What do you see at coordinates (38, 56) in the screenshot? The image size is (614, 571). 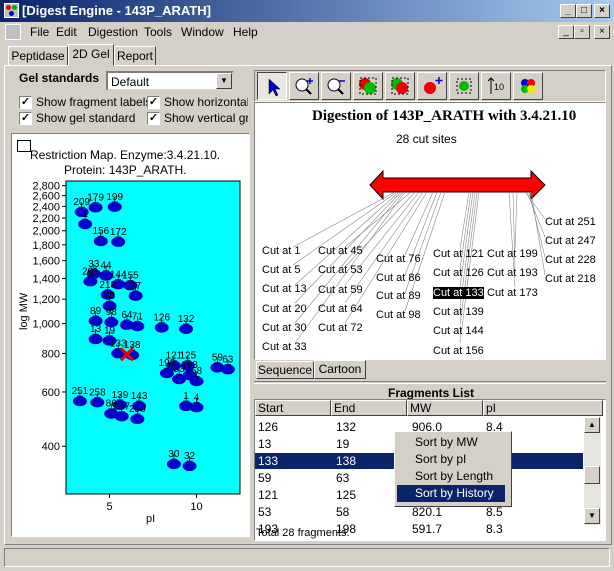 I see `tab-peptidase: Peptidase` at bounding box center [38, 56].